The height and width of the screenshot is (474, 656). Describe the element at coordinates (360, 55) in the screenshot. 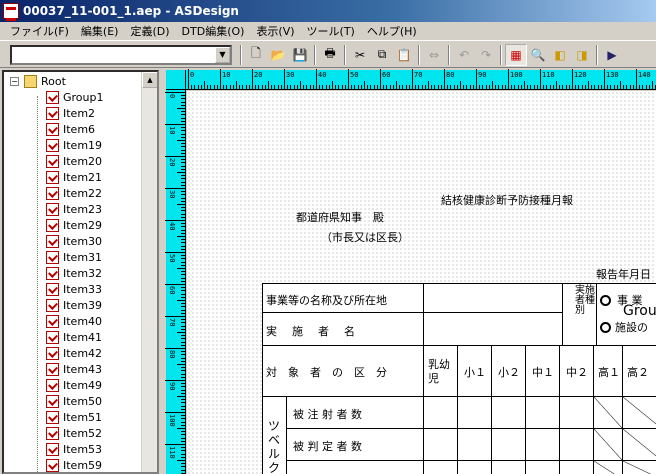

I see `cut-icon: ✂` at that location.